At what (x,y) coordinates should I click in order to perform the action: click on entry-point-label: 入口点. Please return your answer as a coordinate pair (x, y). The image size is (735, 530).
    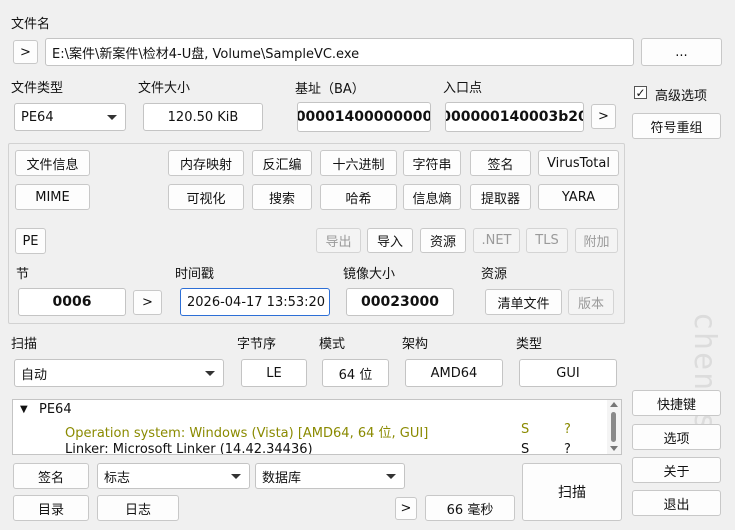
    Looking at the image, I should click on (463, 88).